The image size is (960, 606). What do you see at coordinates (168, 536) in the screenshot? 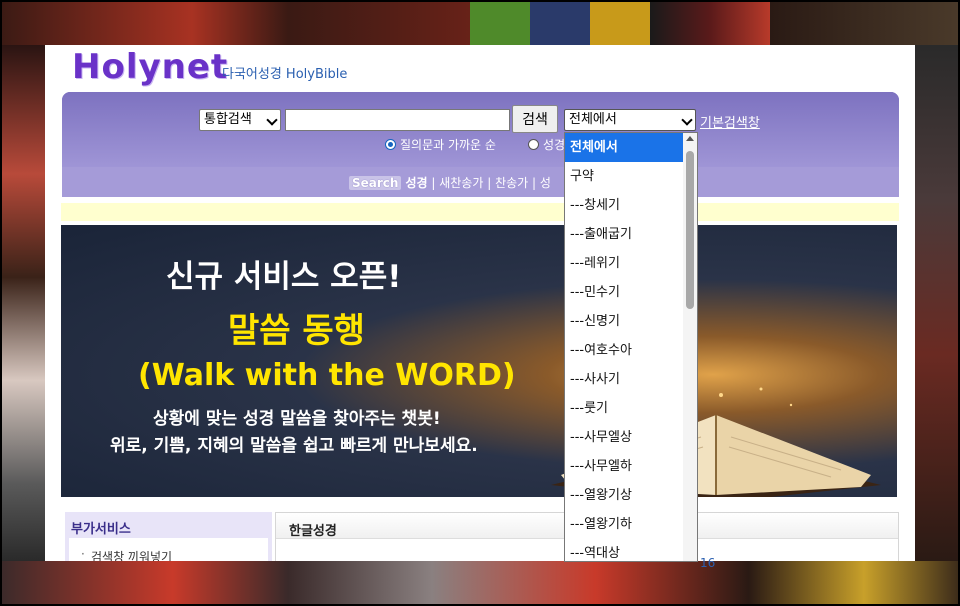
I see `extra-services-box: 부가서비스 검색창 끼워넣기` at bounding box center [168, 536].